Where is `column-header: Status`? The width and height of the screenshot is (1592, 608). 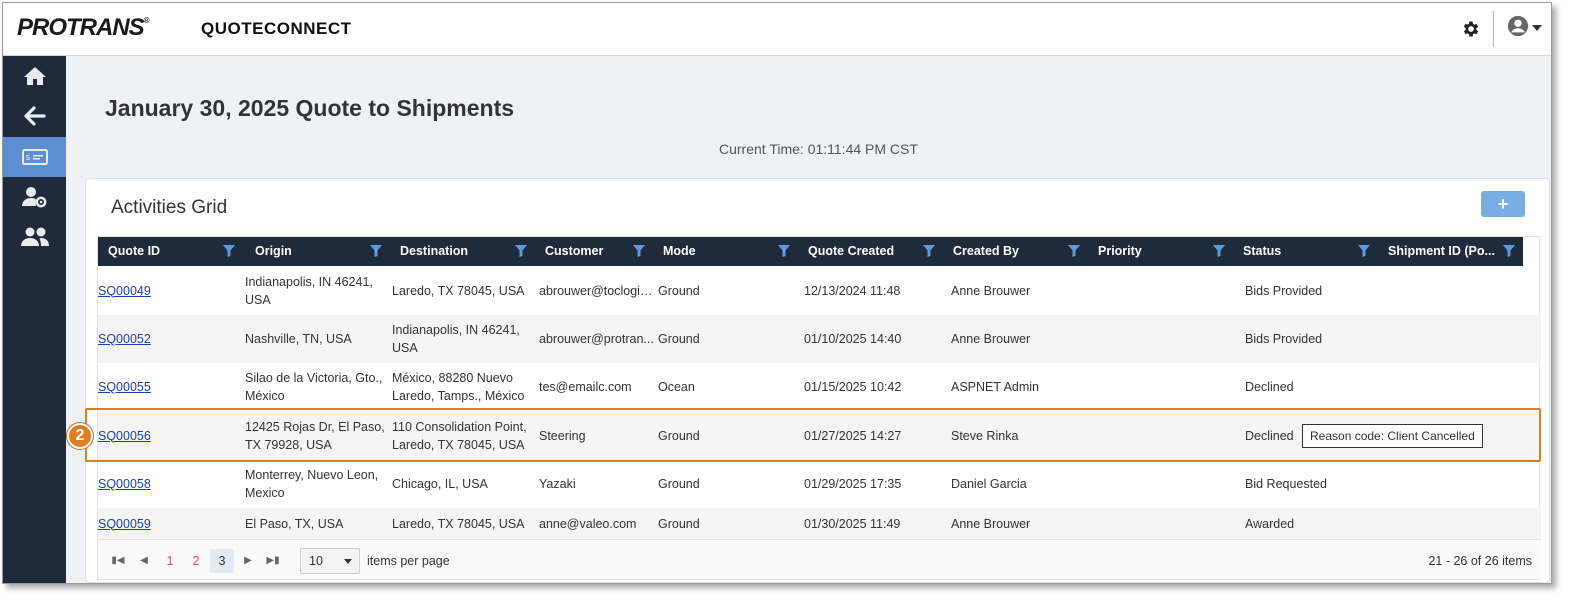
column-header: Status is located at coordinates (1305, 251).